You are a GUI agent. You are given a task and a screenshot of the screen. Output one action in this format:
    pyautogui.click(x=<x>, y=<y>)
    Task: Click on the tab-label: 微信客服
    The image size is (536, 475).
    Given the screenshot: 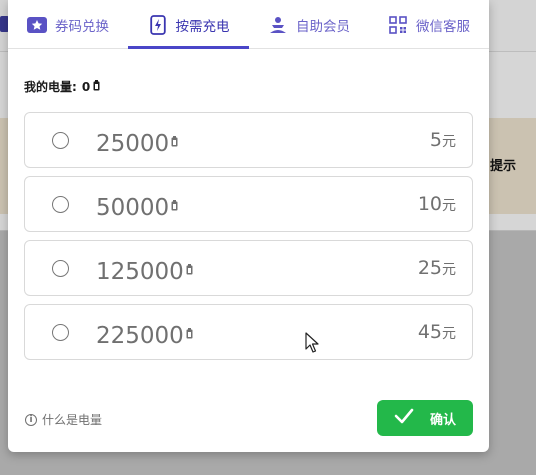 What is the action you would take?
    pyautogui.click(x=443, y=26)
    